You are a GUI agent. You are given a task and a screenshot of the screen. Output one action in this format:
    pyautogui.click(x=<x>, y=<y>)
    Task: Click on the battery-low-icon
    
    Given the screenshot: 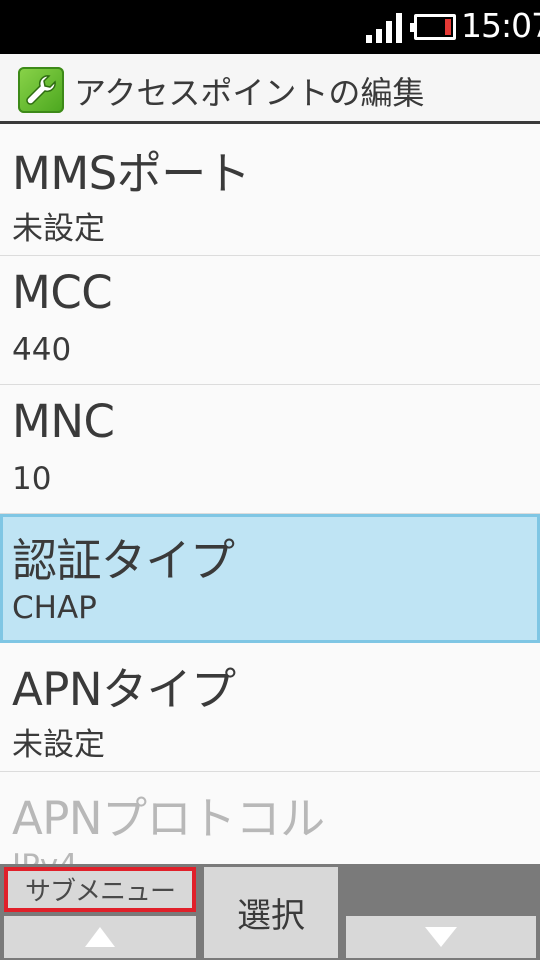 What is the action you would take?
    pyautogui.click(x=433, y=27)
    